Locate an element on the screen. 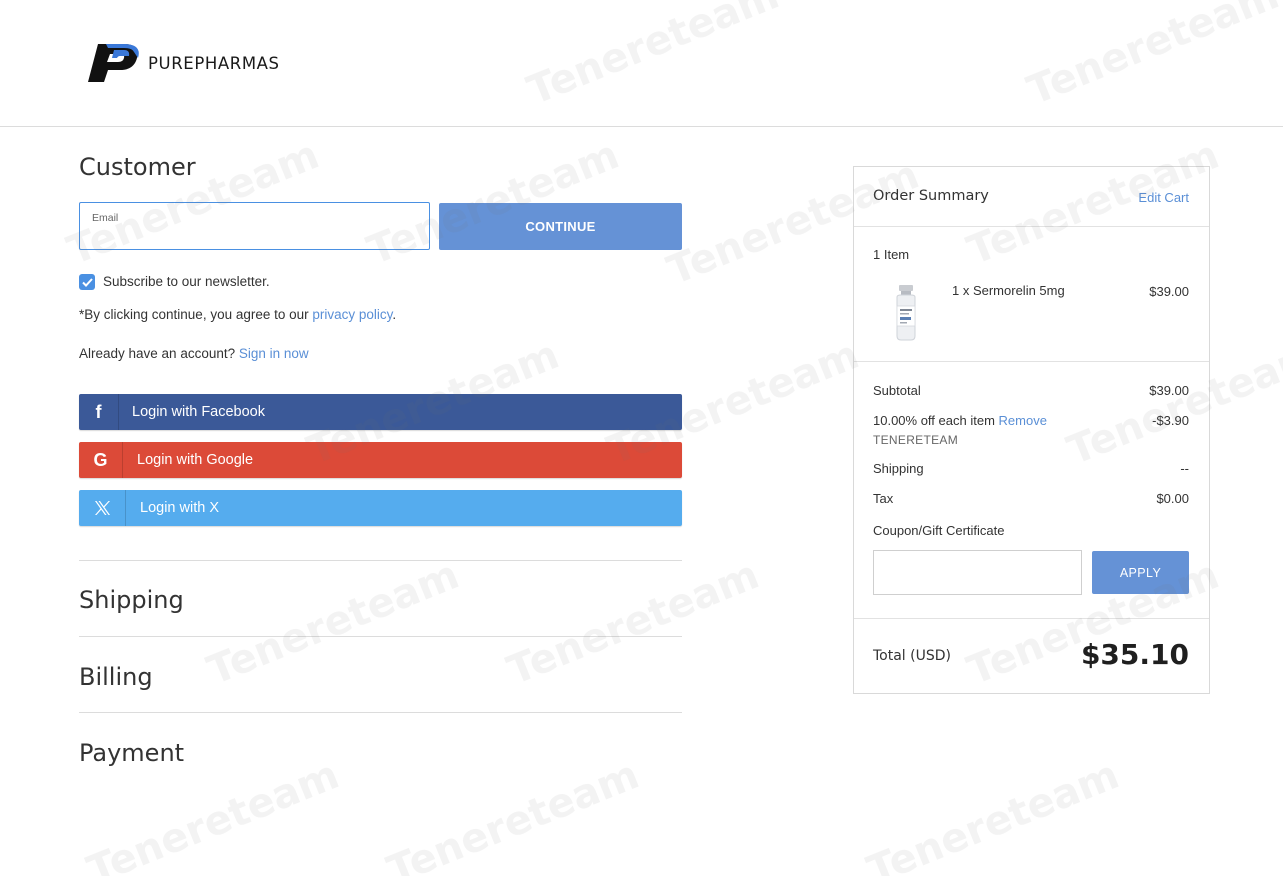 This screenshot has width=1283, height=876. sign-in-link: Sign in now is located at coordinates (274, 353).